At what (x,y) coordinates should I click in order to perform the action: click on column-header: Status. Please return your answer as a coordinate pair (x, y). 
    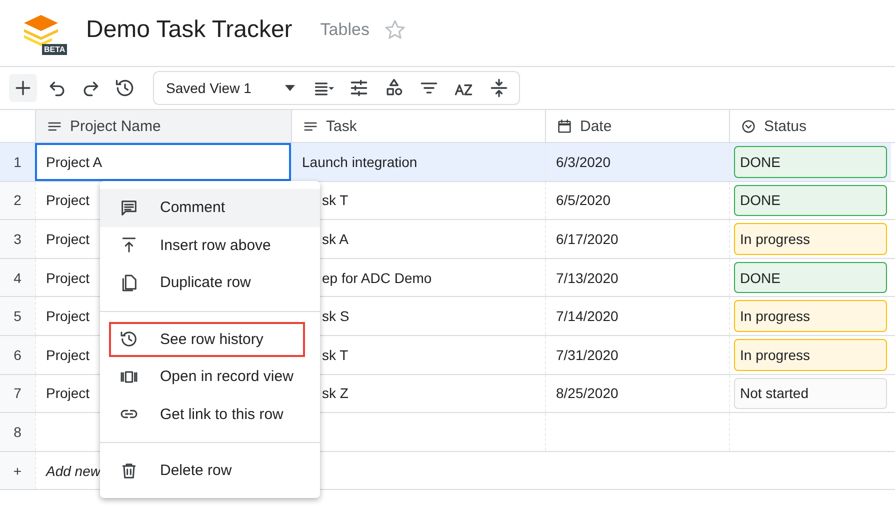
    Looking at the image, I should click on (810, 126).